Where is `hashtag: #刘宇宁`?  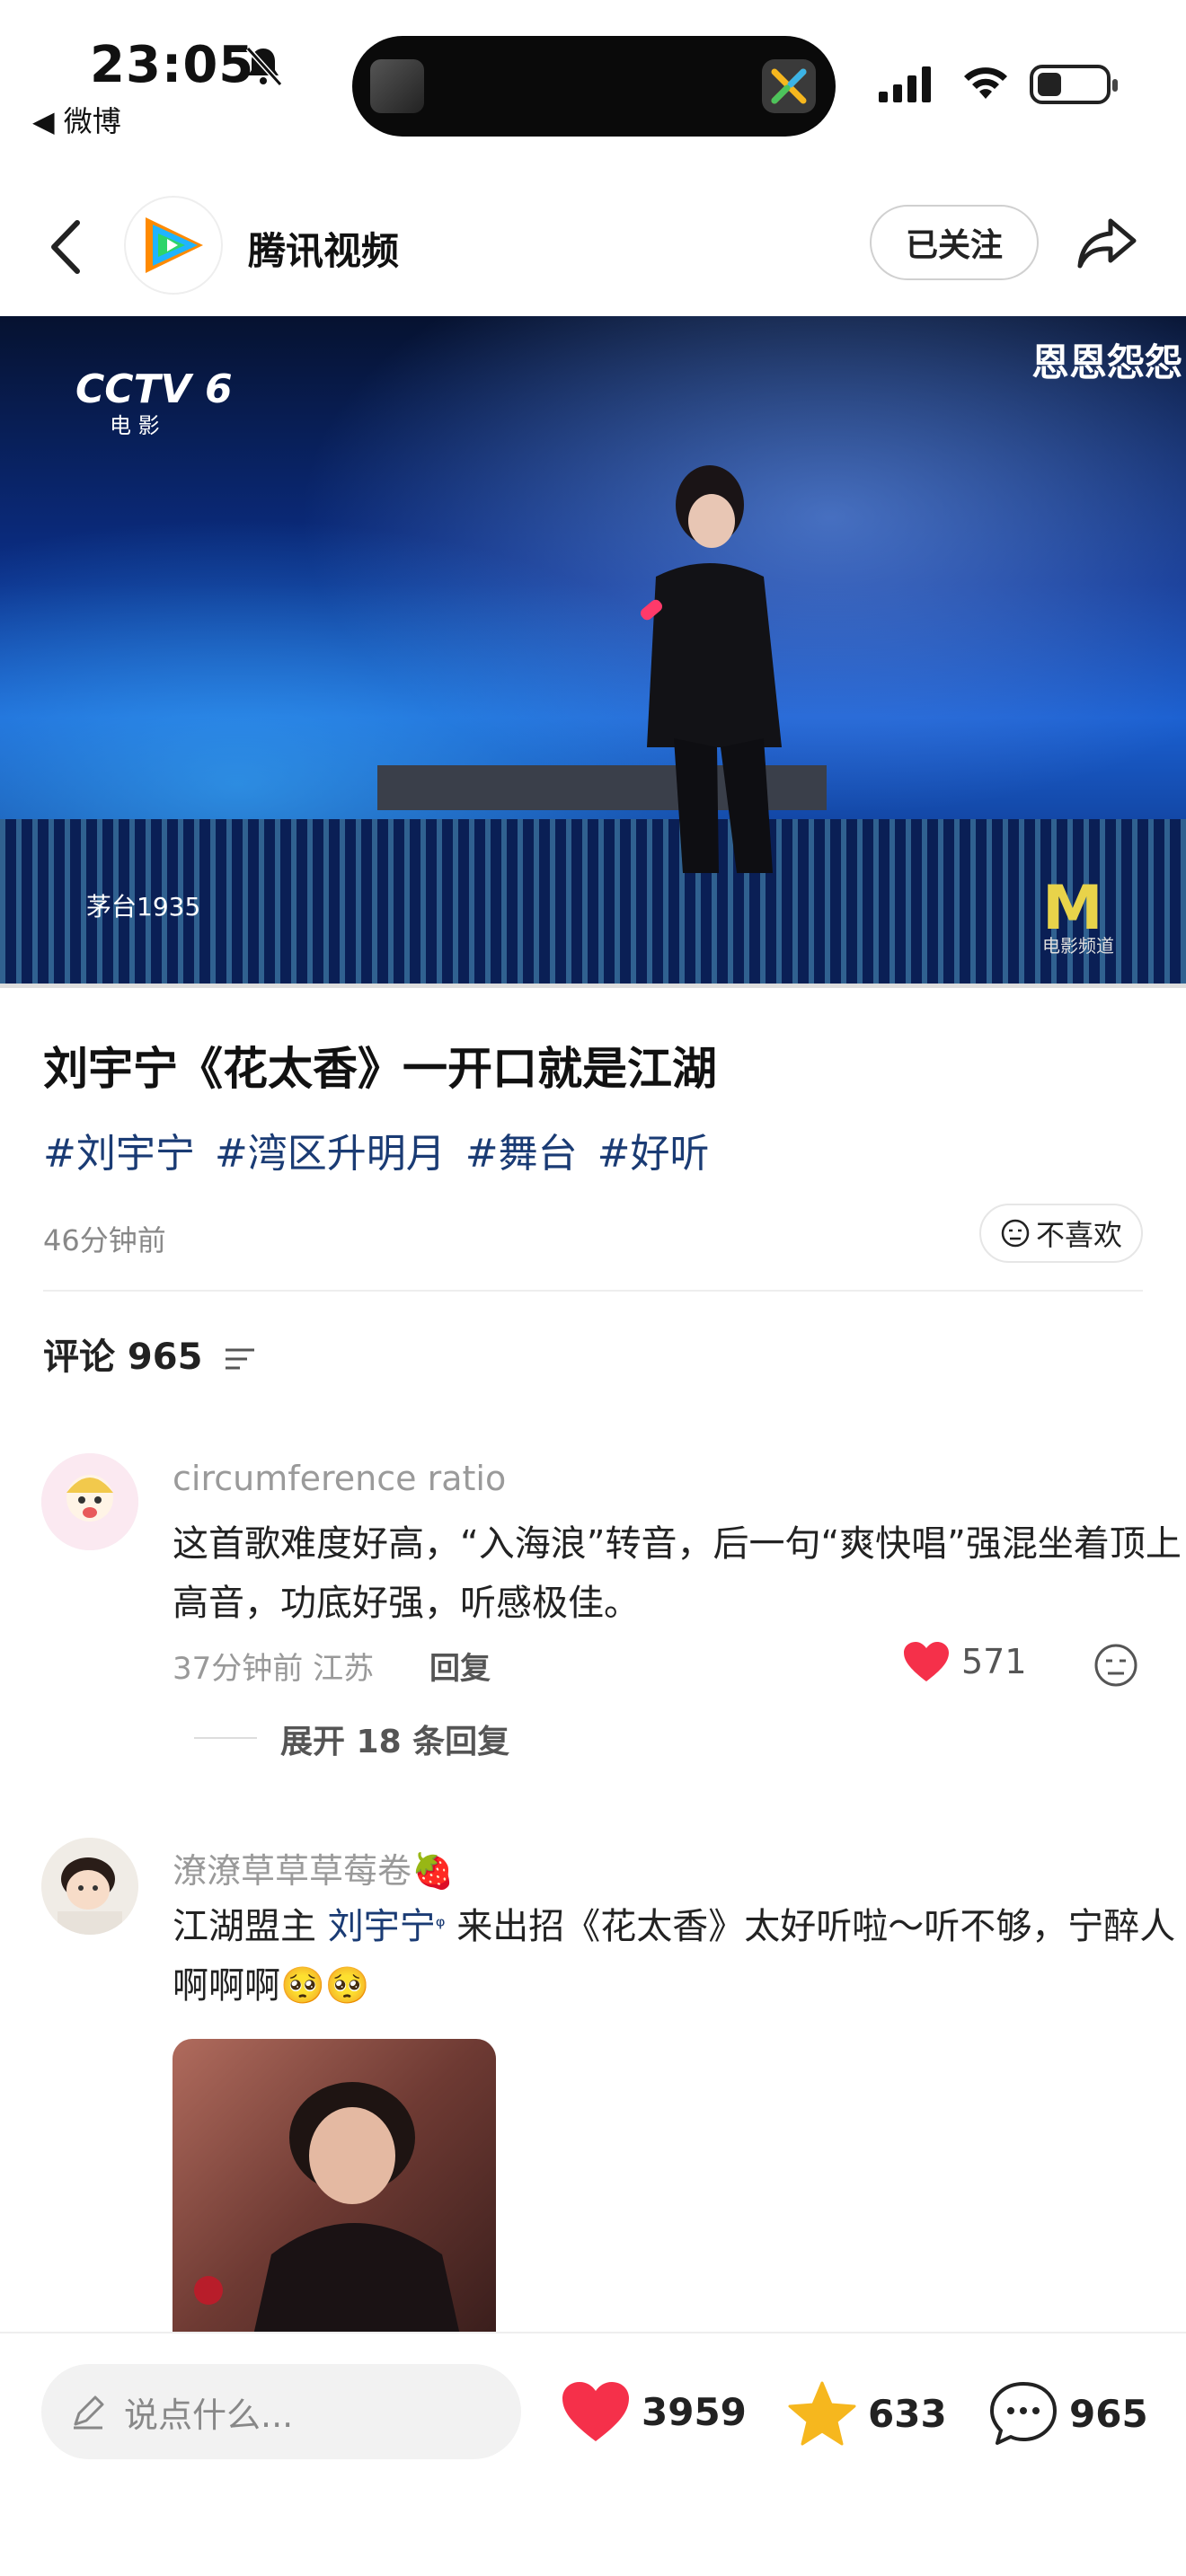 hashtag: #刘宇宁 is located at coordinates (119, 1154).